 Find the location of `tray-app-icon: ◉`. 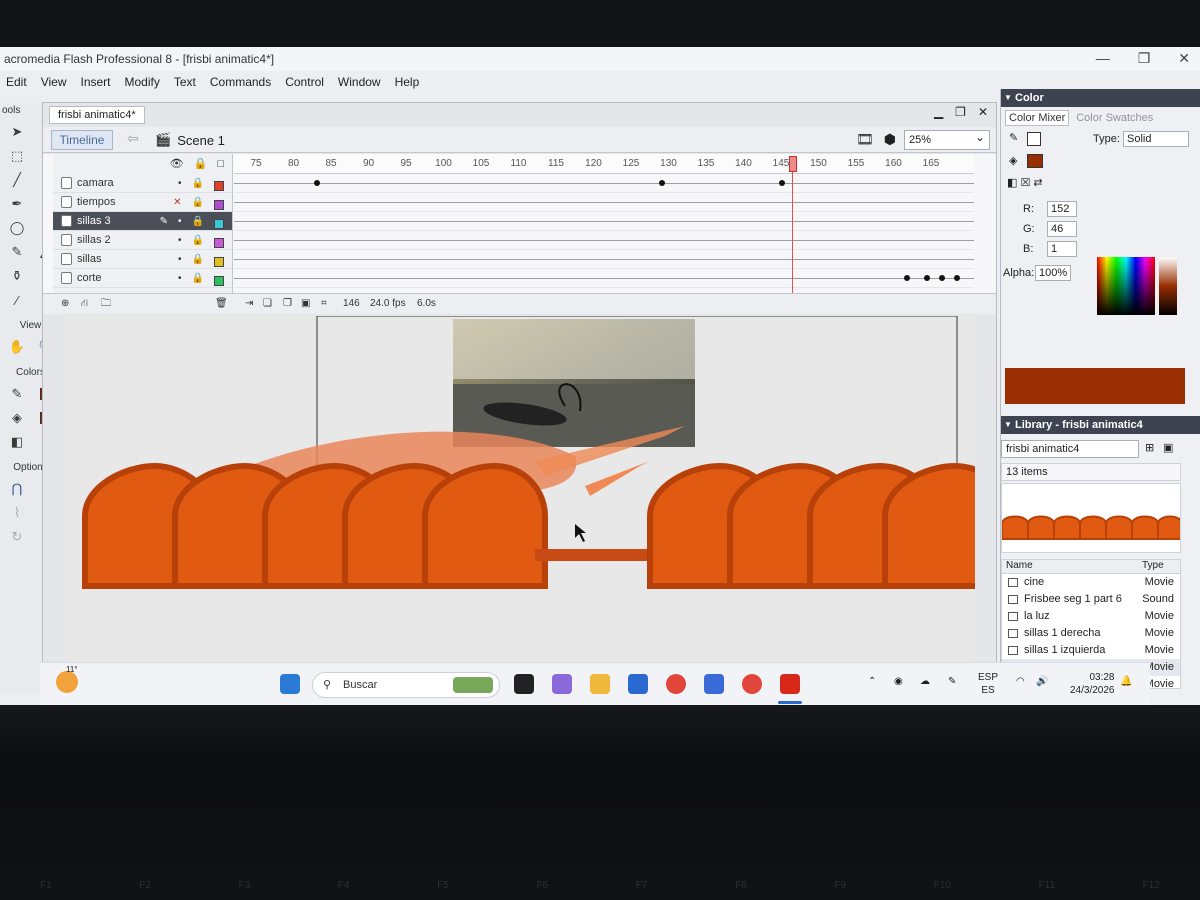

tray-app-icon: ◉ is located at coordinates (898, 681).